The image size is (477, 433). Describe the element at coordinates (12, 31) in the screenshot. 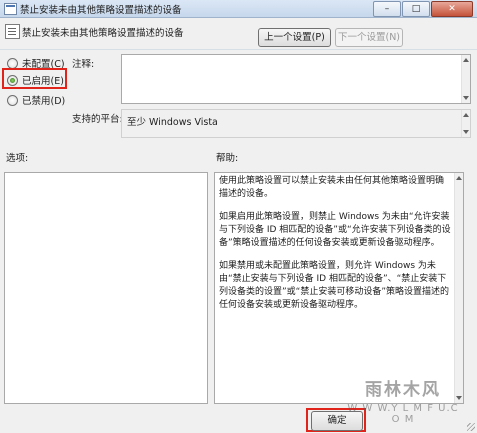

I see `policy-setting-icon` at that location.